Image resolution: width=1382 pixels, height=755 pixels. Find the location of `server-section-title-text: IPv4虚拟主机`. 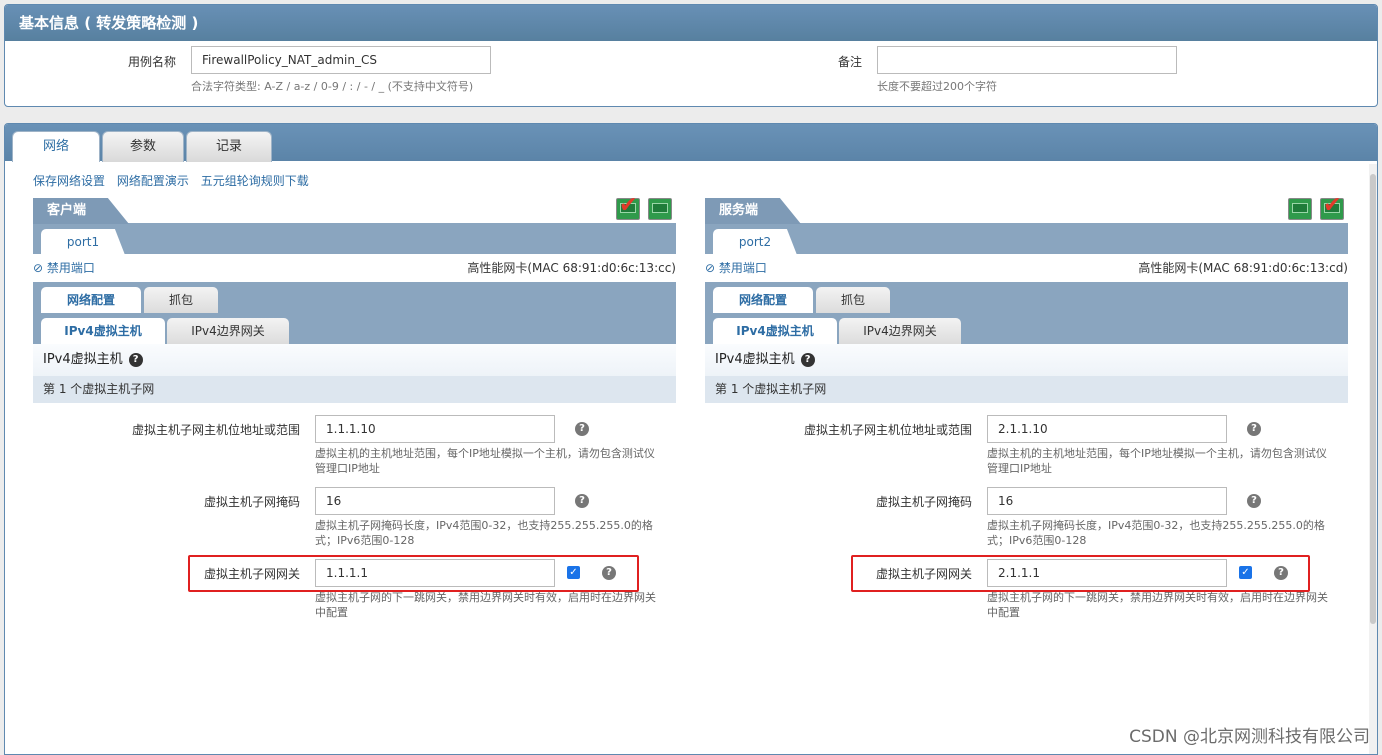

server-section-title-text: IPv4虚拟主机 is located at coordinates (755, 359).